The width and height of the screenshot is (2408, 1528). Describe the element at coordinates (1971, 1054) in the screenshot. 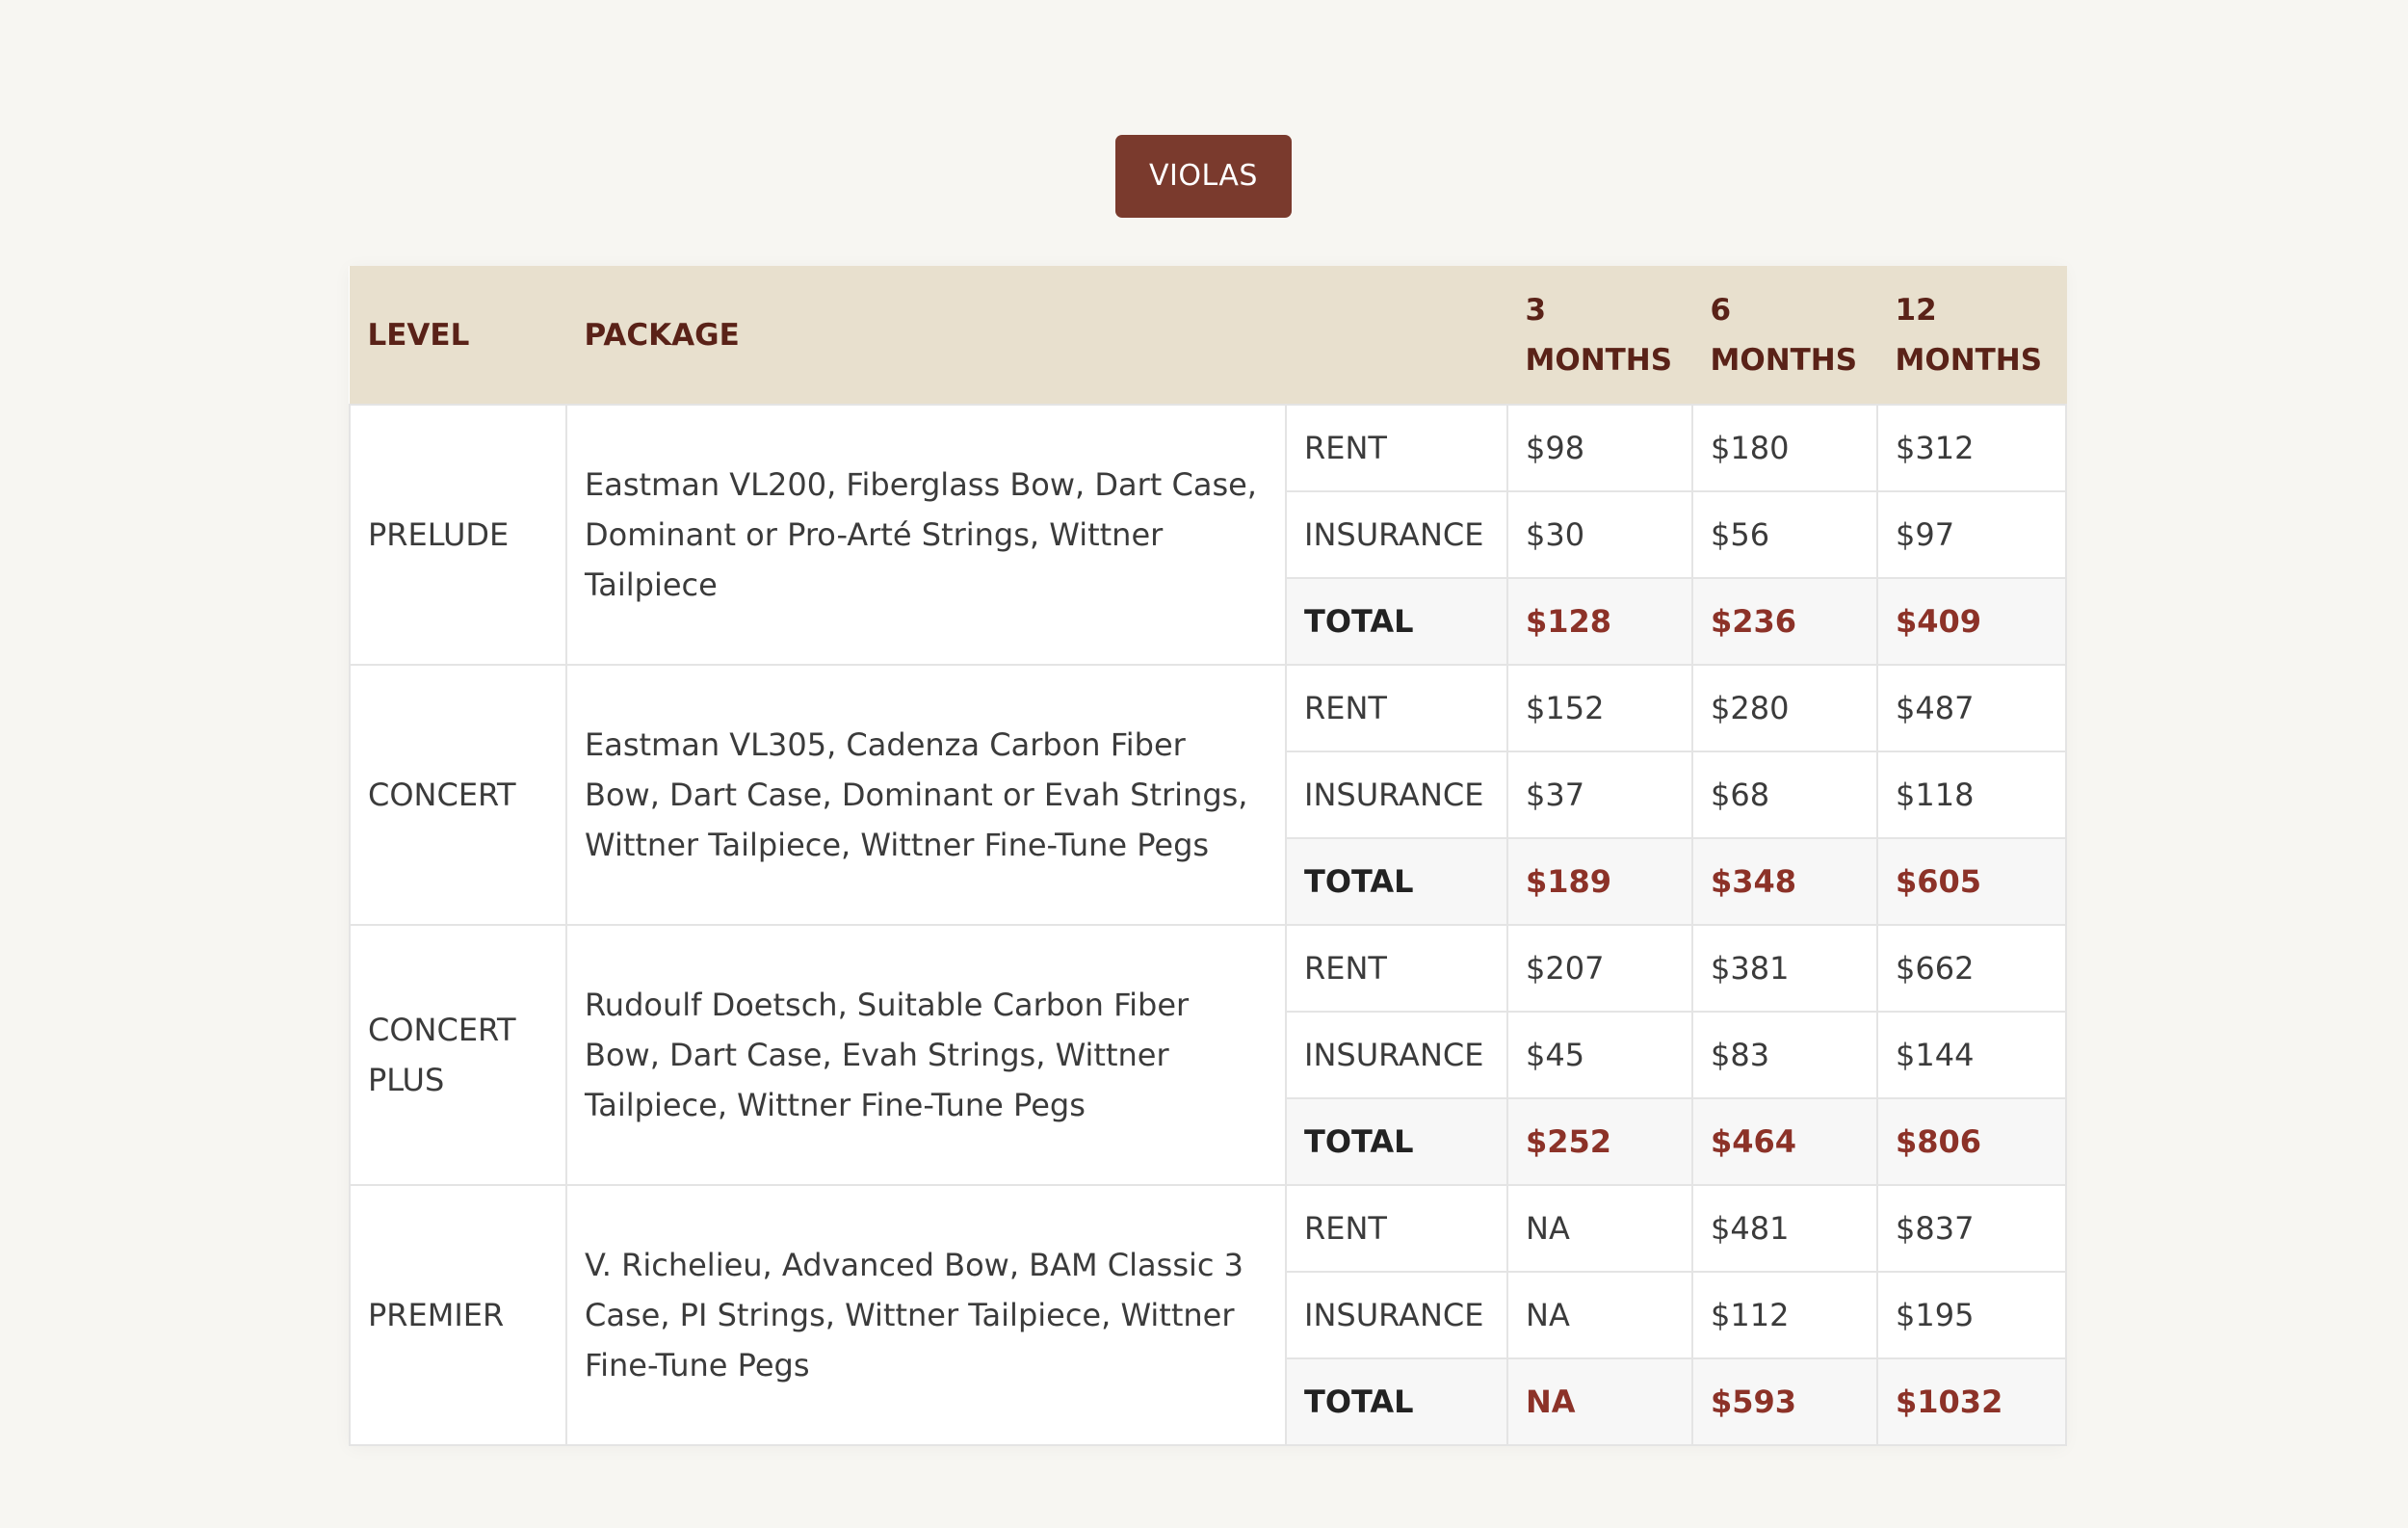

I see `price-12-months: $144` at that location.